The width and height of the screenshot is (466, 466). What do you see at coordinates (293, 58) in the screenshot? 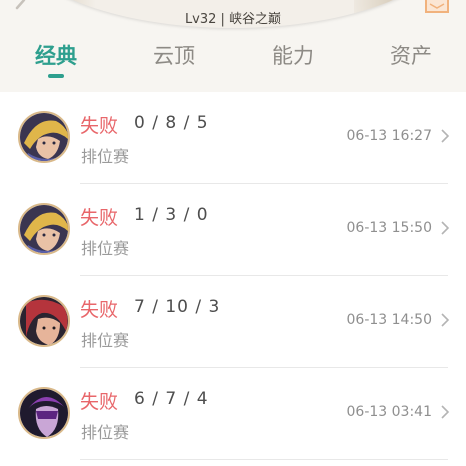
I see `tab-ability: 能力` at bounding box center [293, 58].